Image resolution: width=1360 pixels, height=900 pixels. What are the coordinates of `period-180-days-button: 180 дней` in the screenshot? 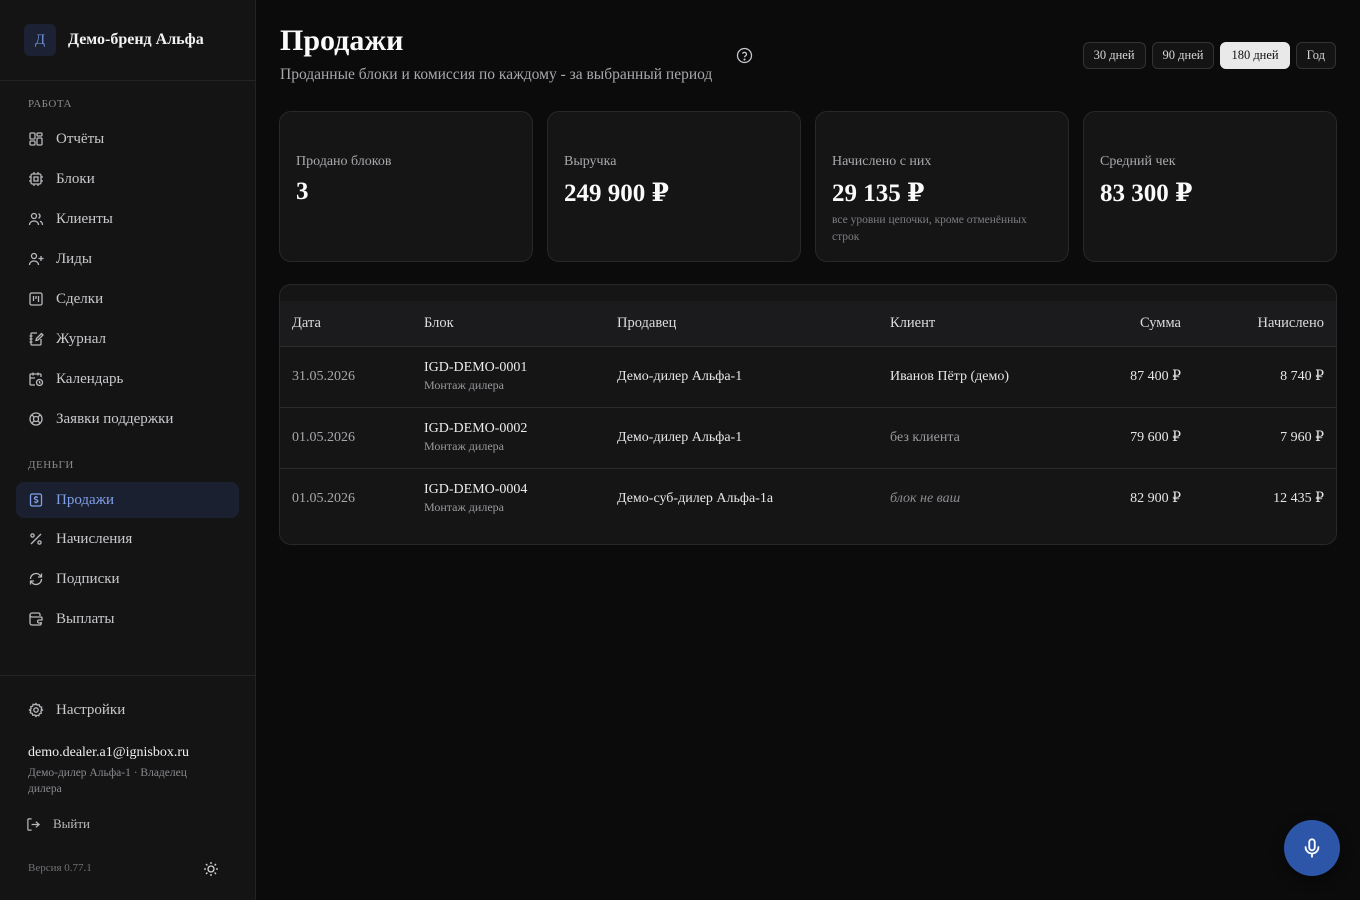 It's located at (1255, 55).